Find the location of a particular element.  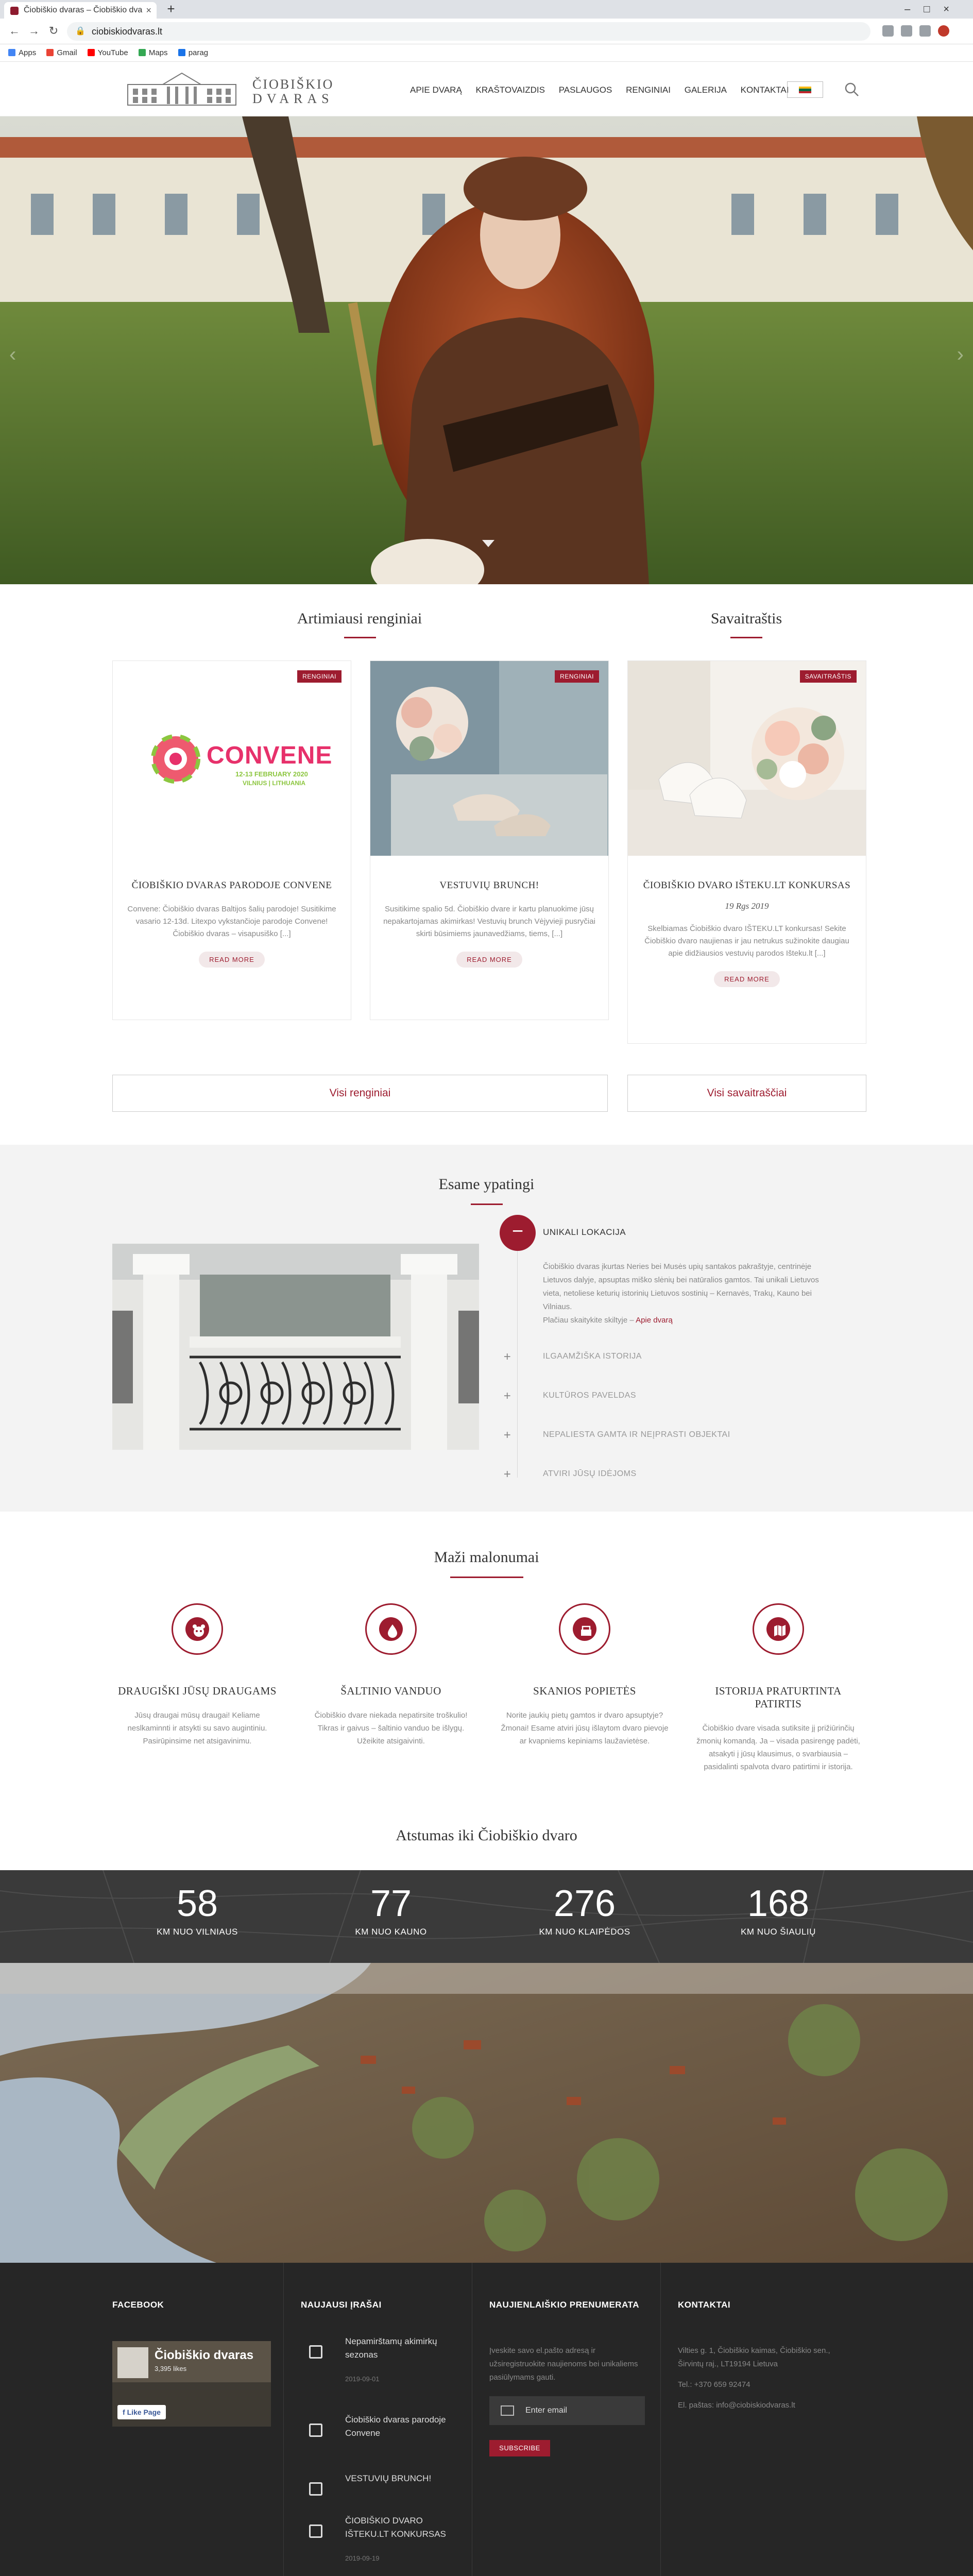

card-image: SAVAITRAŠTIS is located at coordinates (747, 758).